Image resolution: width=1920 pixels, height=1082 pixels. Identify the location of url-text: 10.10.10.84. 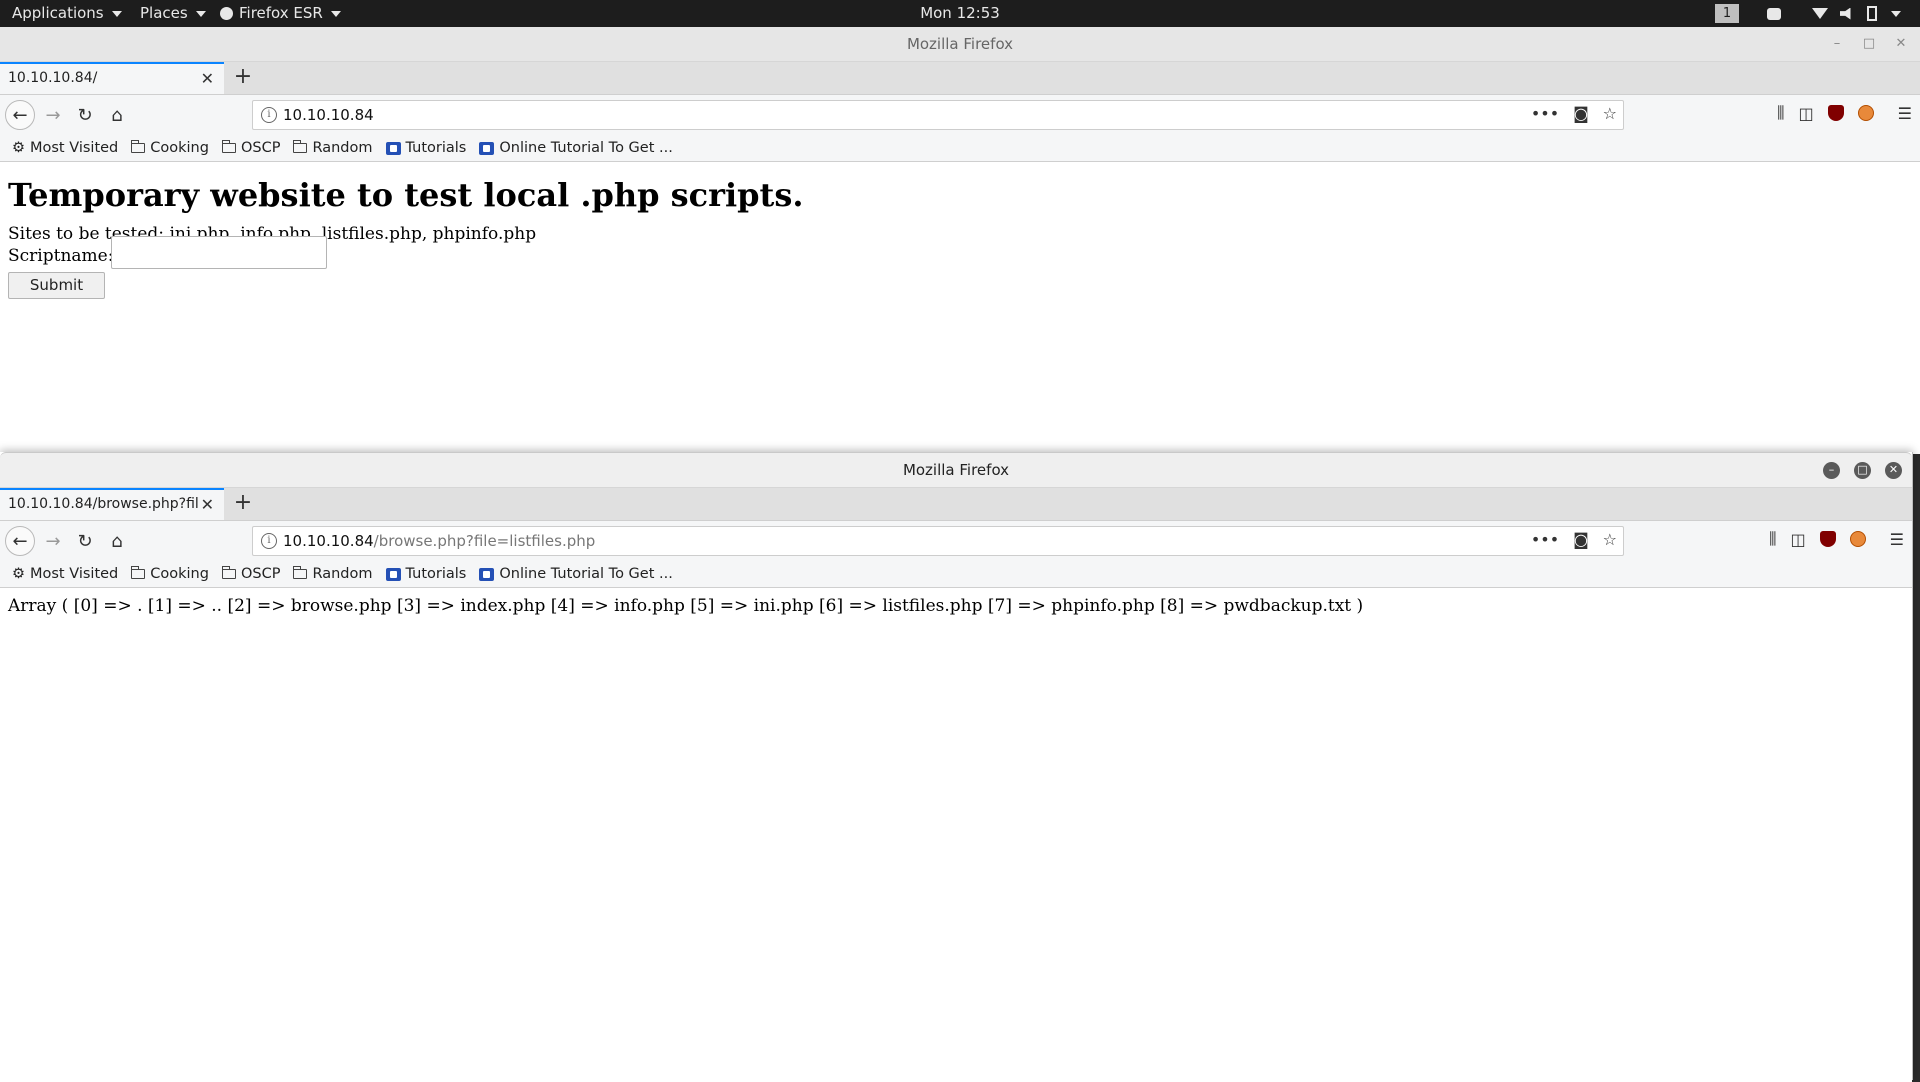
(328, 115).